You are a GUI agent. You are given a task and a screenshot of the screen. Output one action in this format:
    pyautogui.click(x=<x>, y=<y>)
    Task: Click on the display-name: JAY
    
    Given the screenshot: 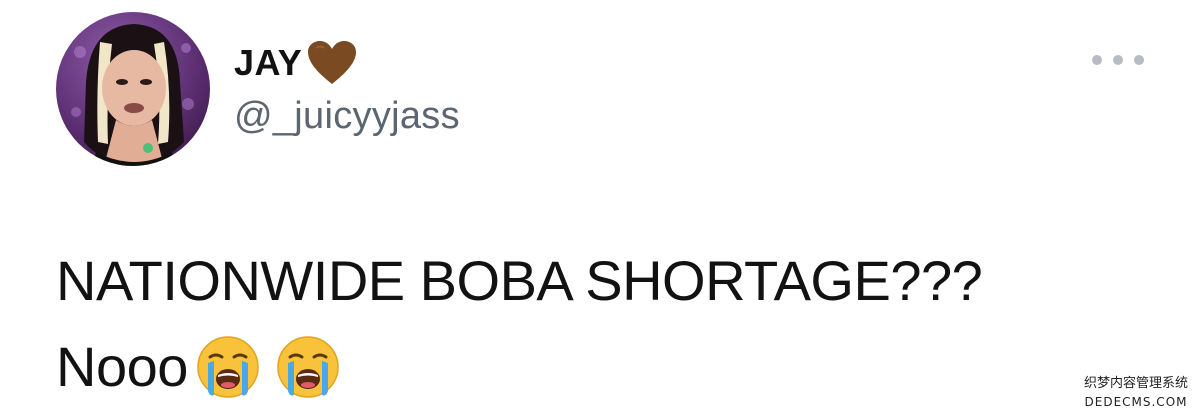 What is the action you would take?
    pyautogui.click(x=268, y=63)
    